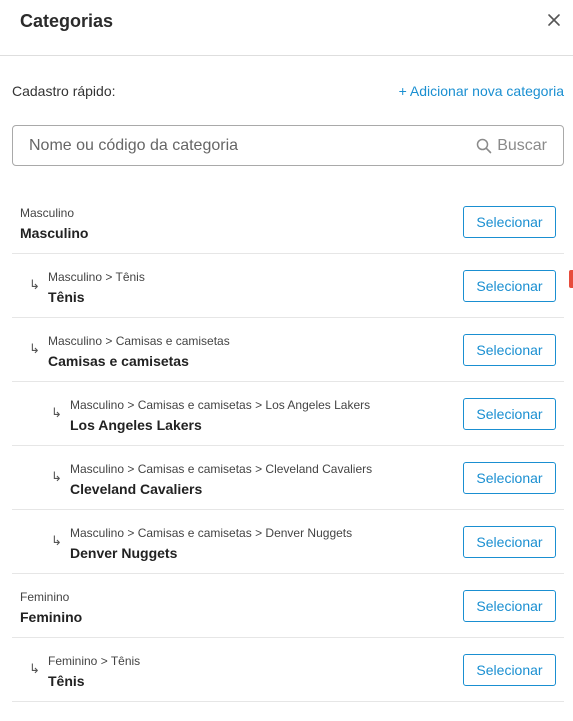  I want to click on category-path: Feminino, so click(45, 597).